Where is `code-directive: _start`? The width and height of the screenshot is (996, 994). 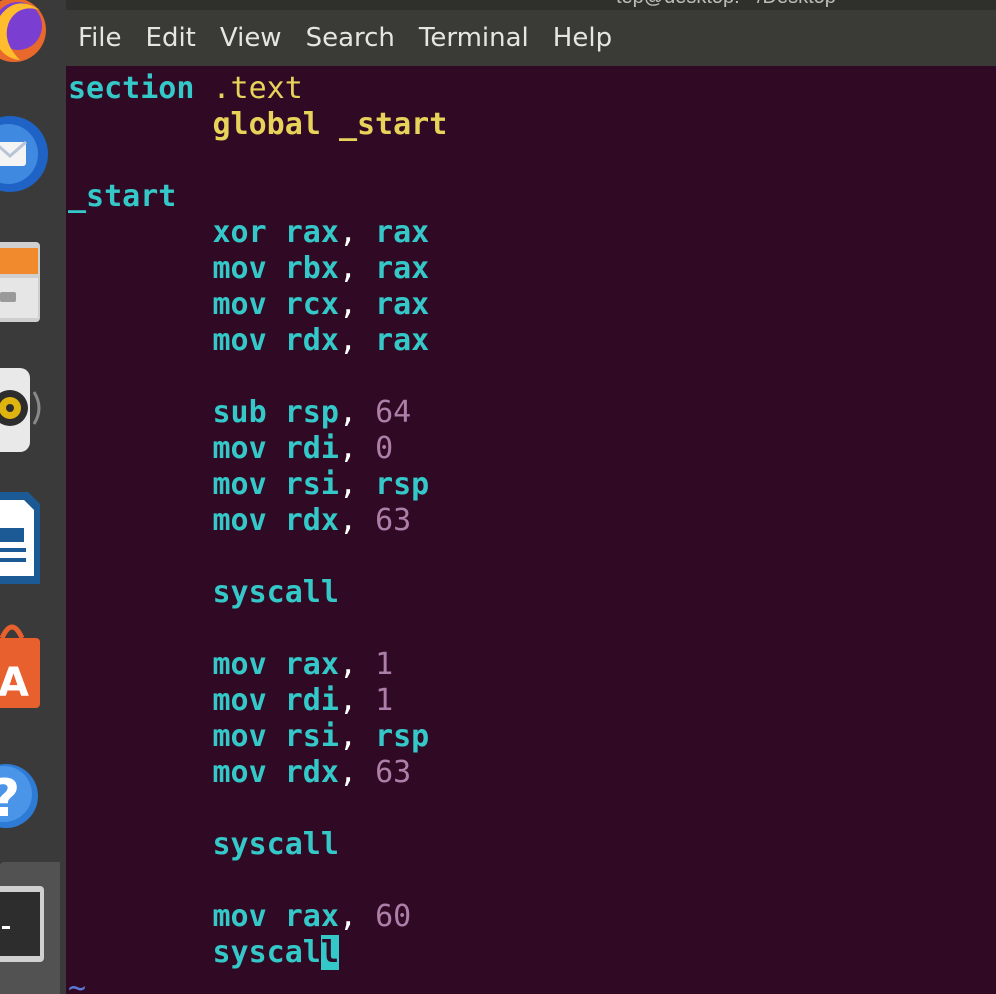 code-directive: _start is located at coordinates (393, 124).